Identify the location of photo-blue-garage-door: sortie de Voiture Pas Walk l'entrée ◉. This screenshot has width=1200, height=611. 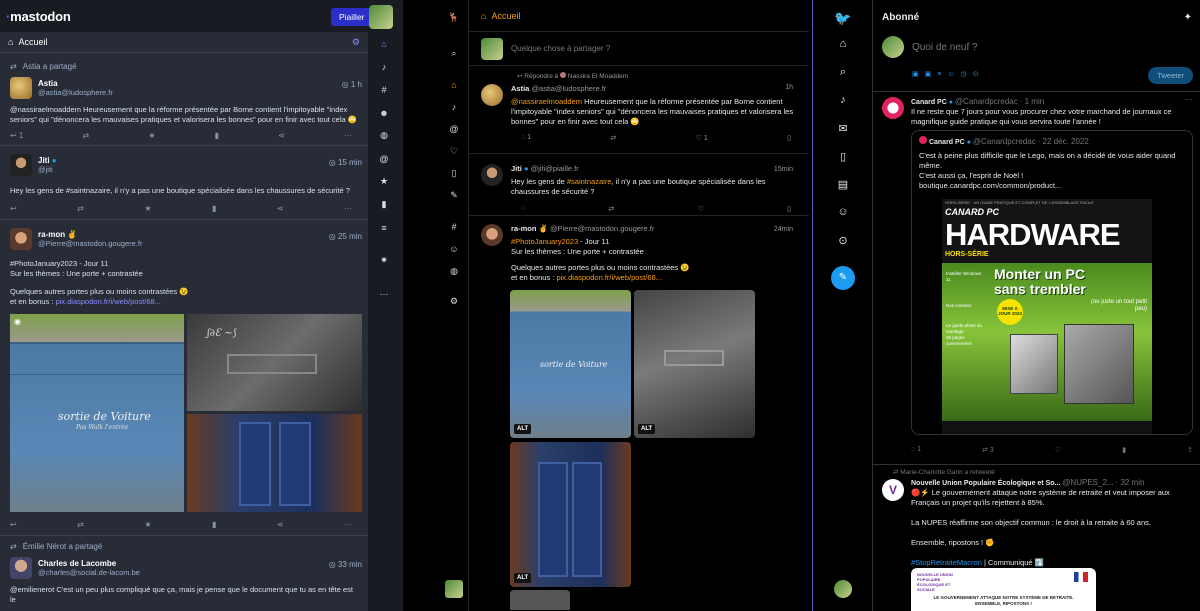
(97, 413).